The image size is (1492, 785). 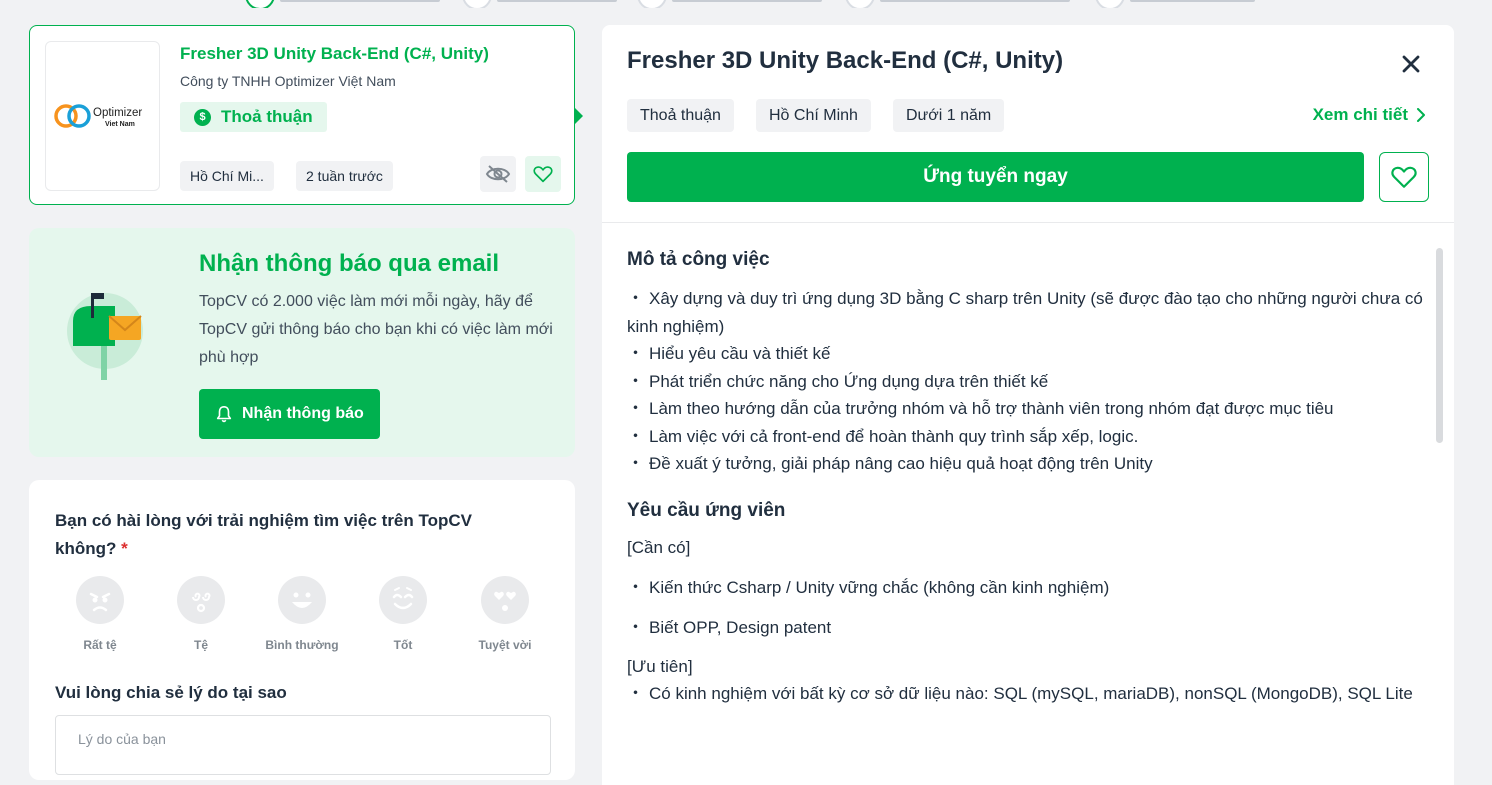 I want to click on bell-icon, so click(x=224, y=414).